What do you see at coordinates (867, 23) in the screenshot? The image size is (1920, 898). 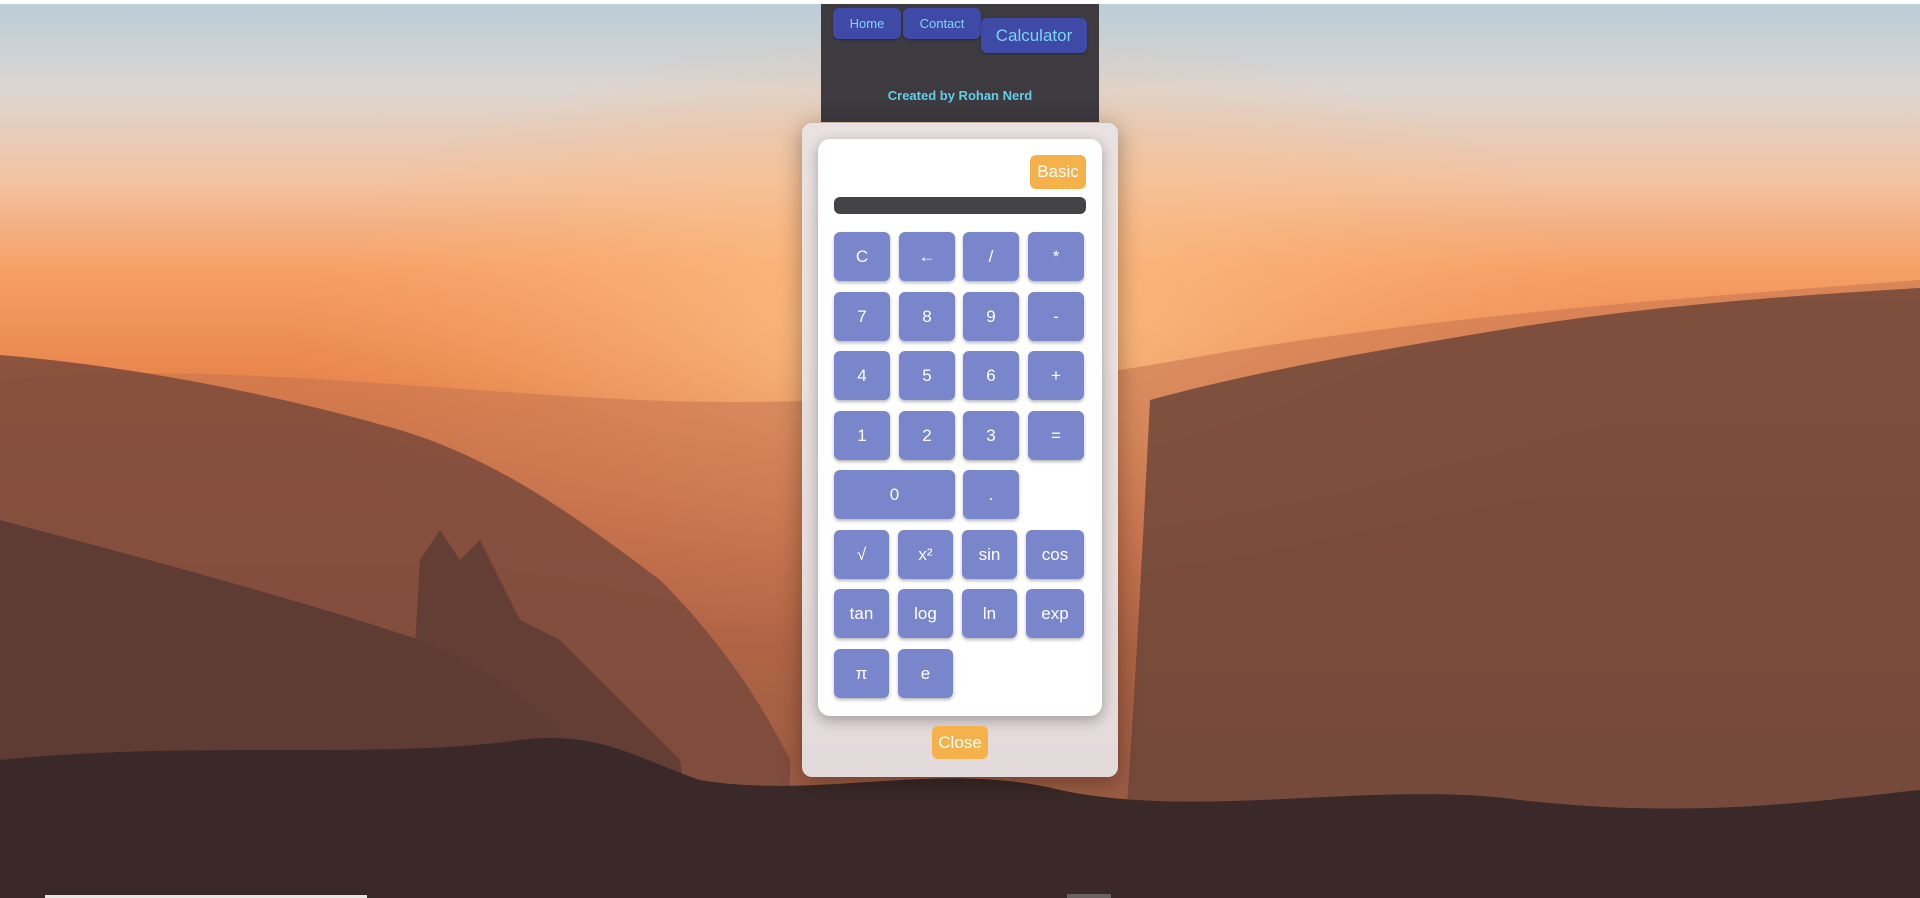 I see `home-nav-button: Home` at bounding box center [867, 23].